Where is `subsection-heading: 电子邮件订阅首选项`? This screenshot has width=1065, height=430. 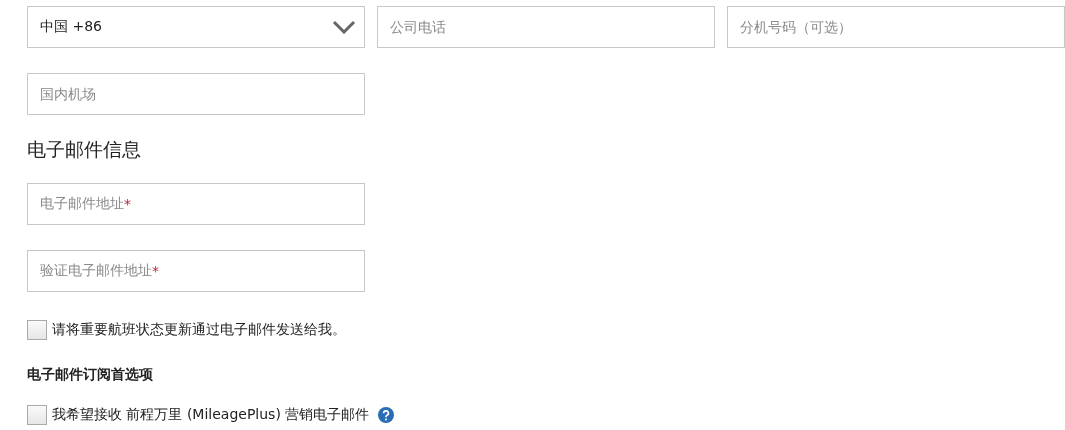 subsection-heading: 电子邮件订阅首选项 is located at coordinates (90, 374).